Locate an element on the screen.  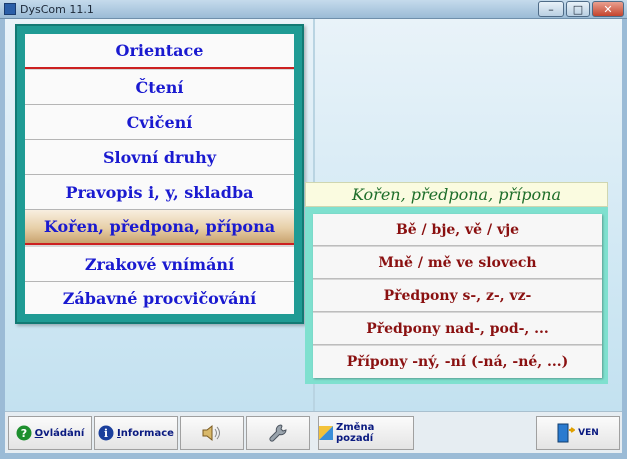
menu-item-pravopis: Pravopis i, y, skladba is located at coordinates (159, 192).